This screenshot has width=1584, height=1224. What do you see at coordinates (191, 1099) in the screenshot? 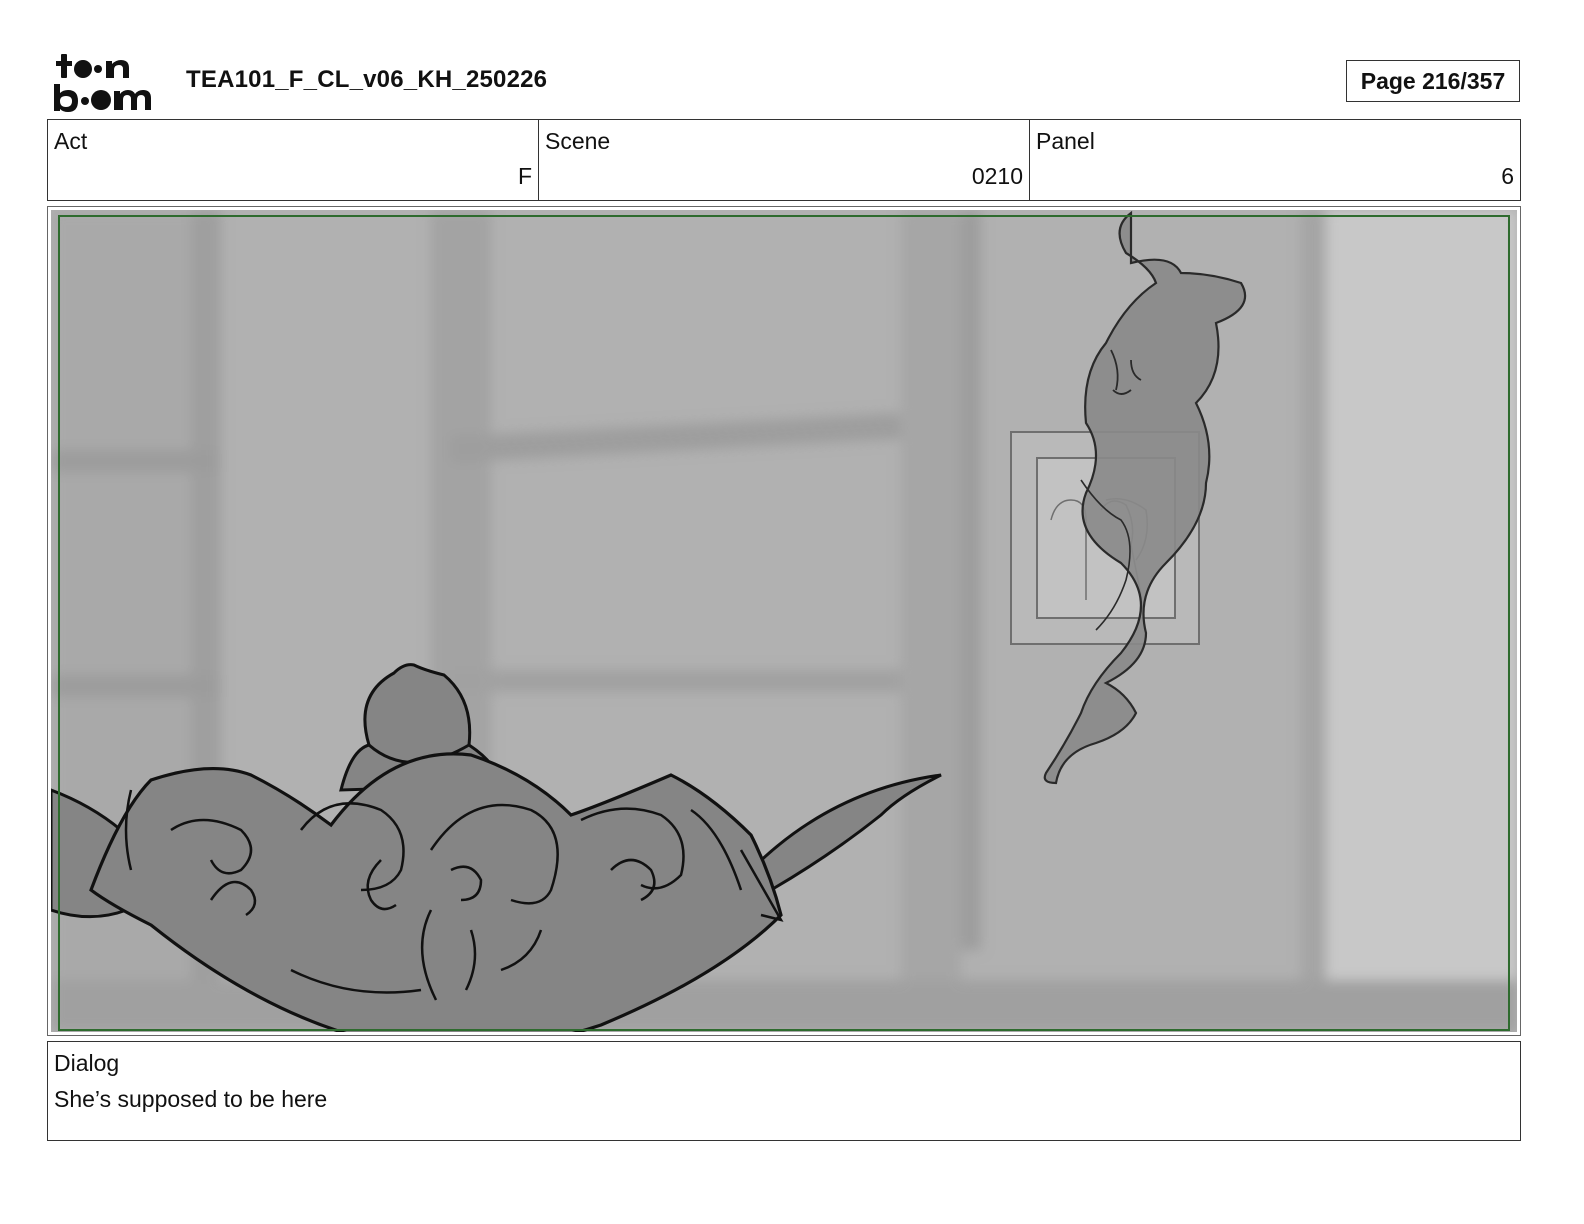
I see `dialog-text: She’s supposed to be here` at bounding box center [191, 1099].